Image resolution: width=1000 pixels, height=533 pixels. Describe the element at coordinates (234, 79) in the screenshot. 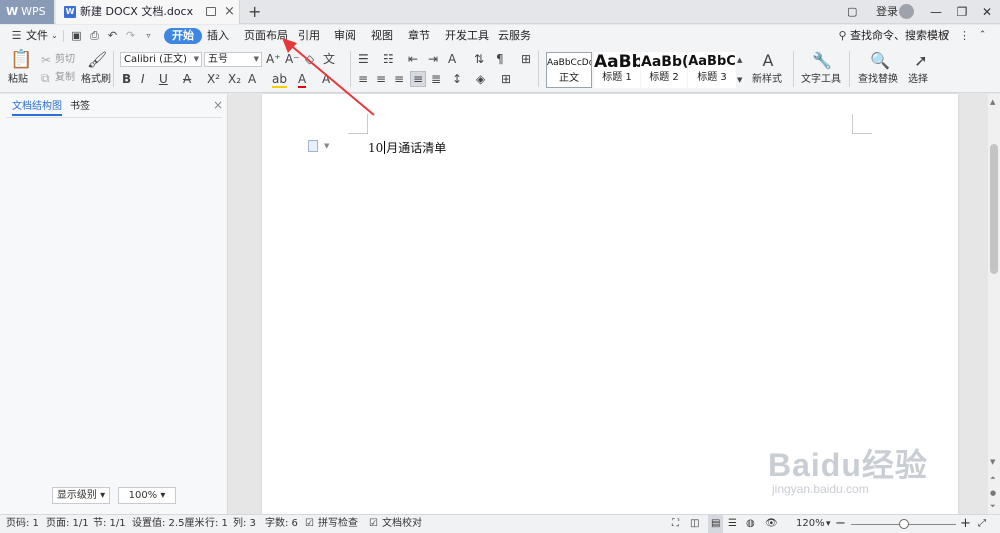

I see `subscript-icon: X₂` at that location.